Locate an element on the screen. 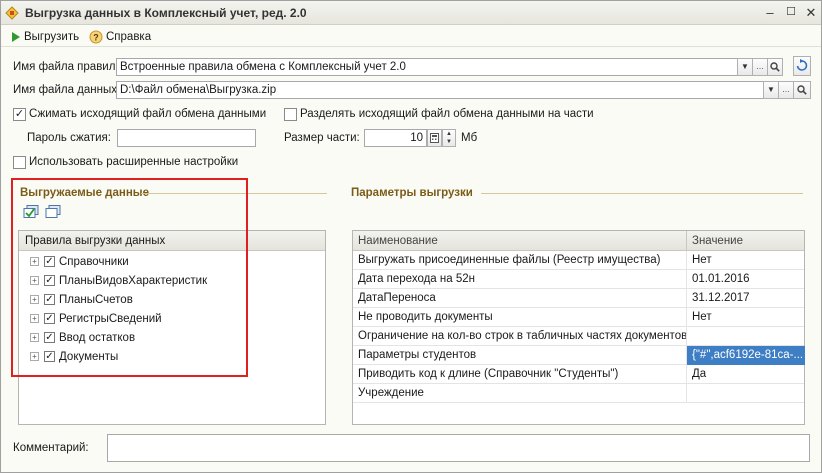  highlight-frame is located at coordinates (129, 277).